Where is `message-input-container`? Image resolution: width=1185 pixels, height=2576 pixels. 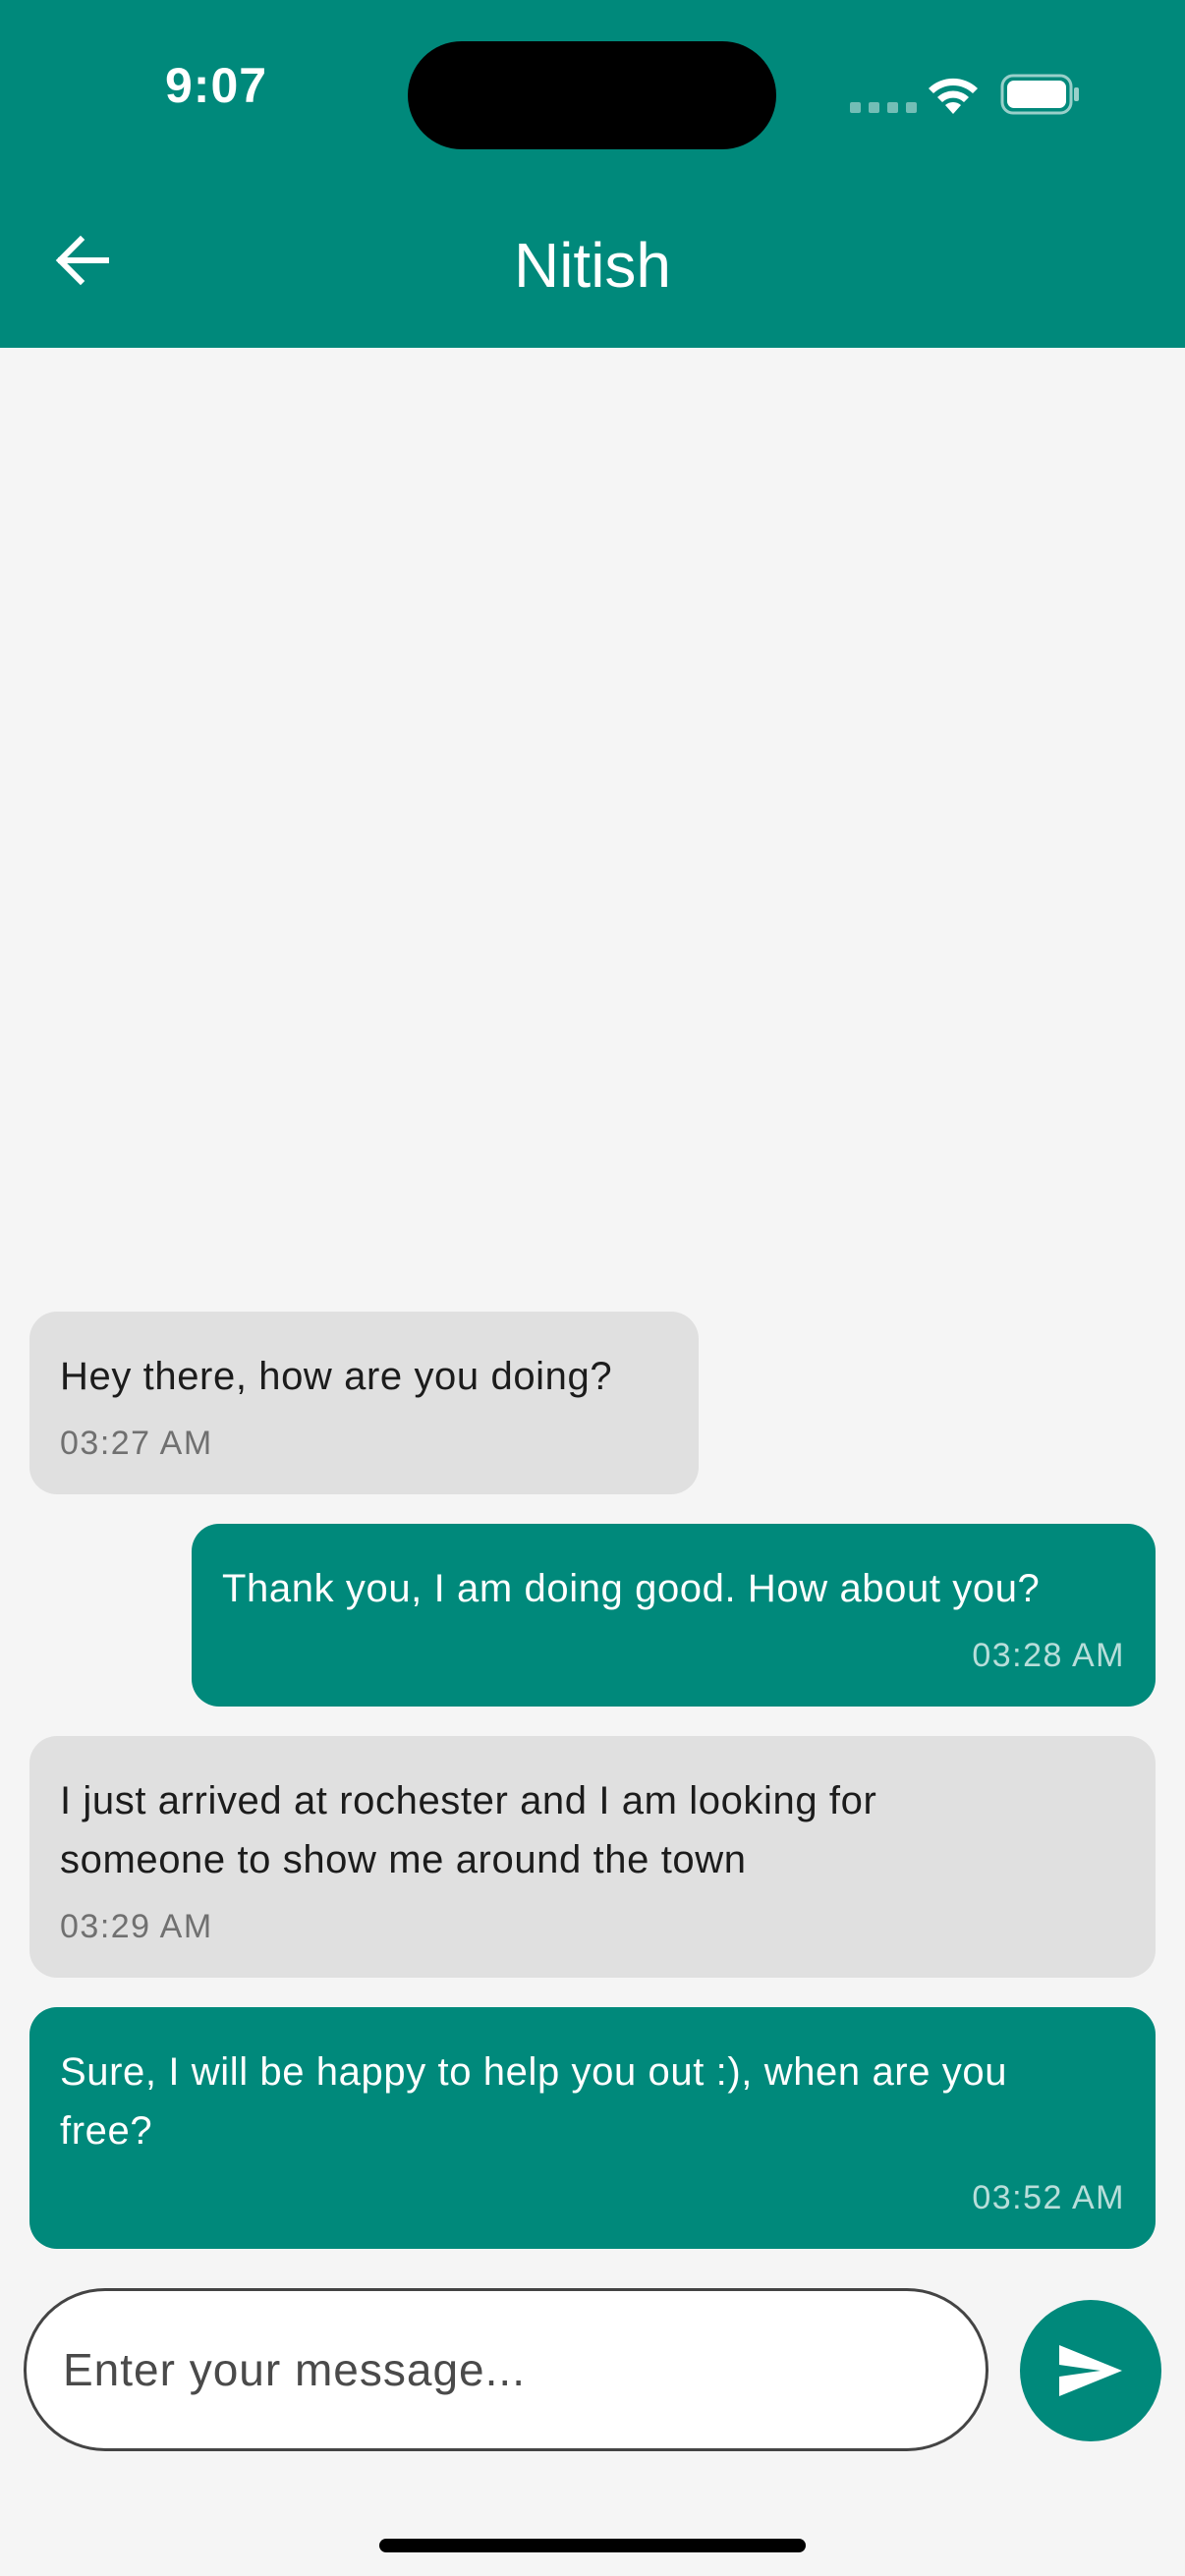
message-input-container is located at coordinates (506, 2369).